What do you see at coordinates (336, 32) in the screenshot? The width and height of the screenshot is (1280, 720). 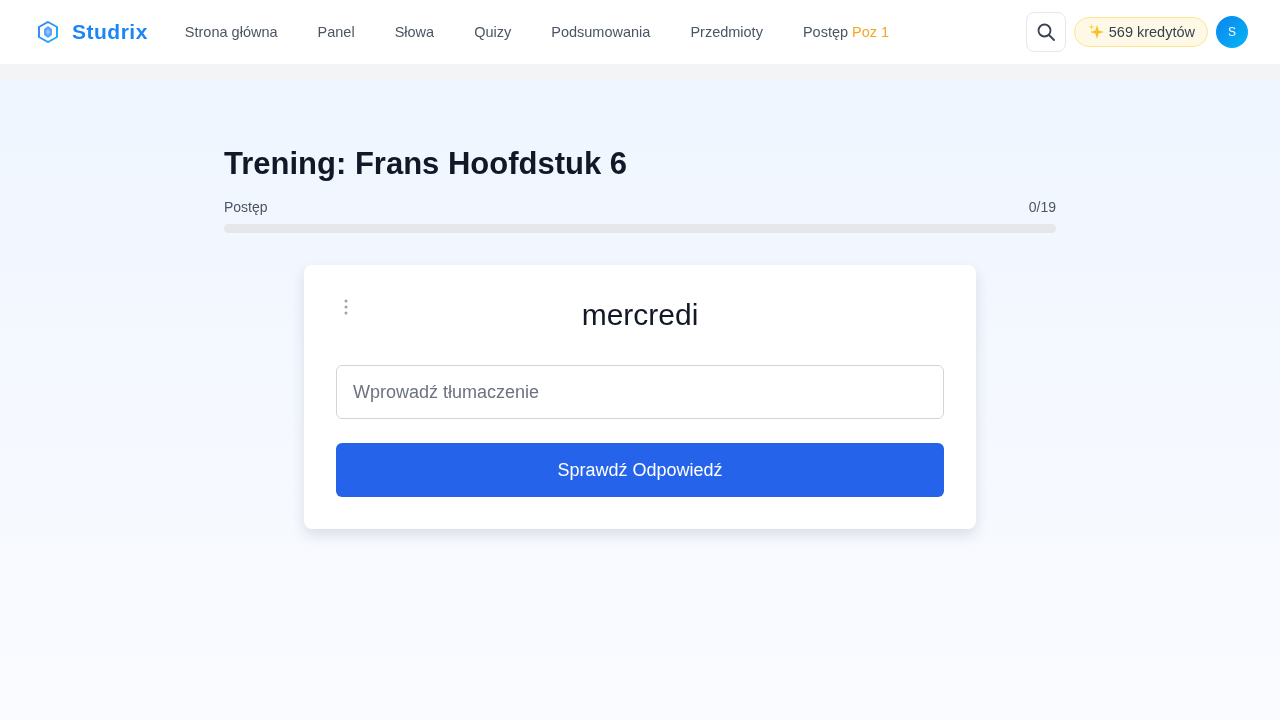 I see `nav-link: Panel` at bounding box center [336, 32].